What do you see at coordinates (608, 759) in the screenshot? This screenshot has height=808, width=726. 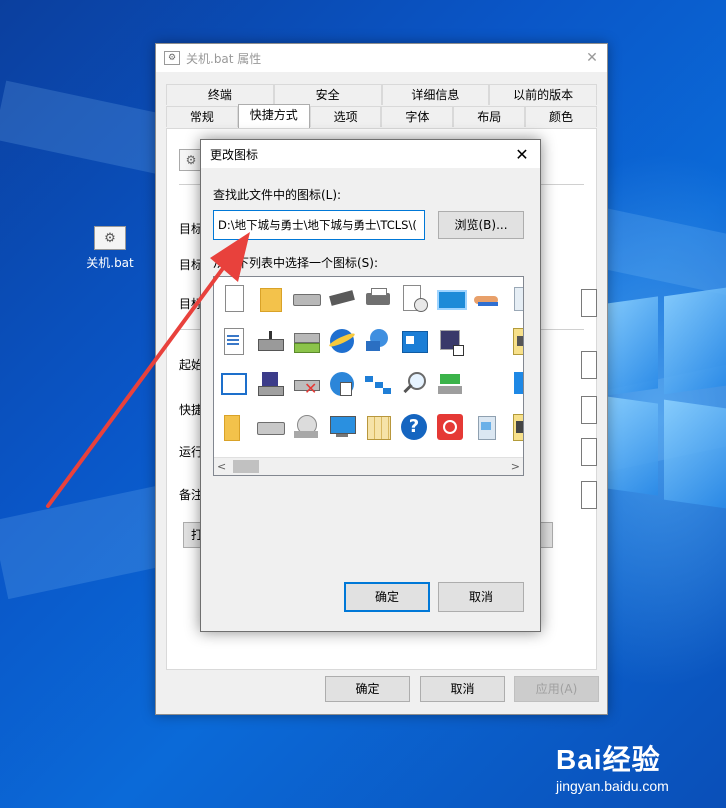 I see `watermark-brand: Bai经验` at bounding box center [608, 759].